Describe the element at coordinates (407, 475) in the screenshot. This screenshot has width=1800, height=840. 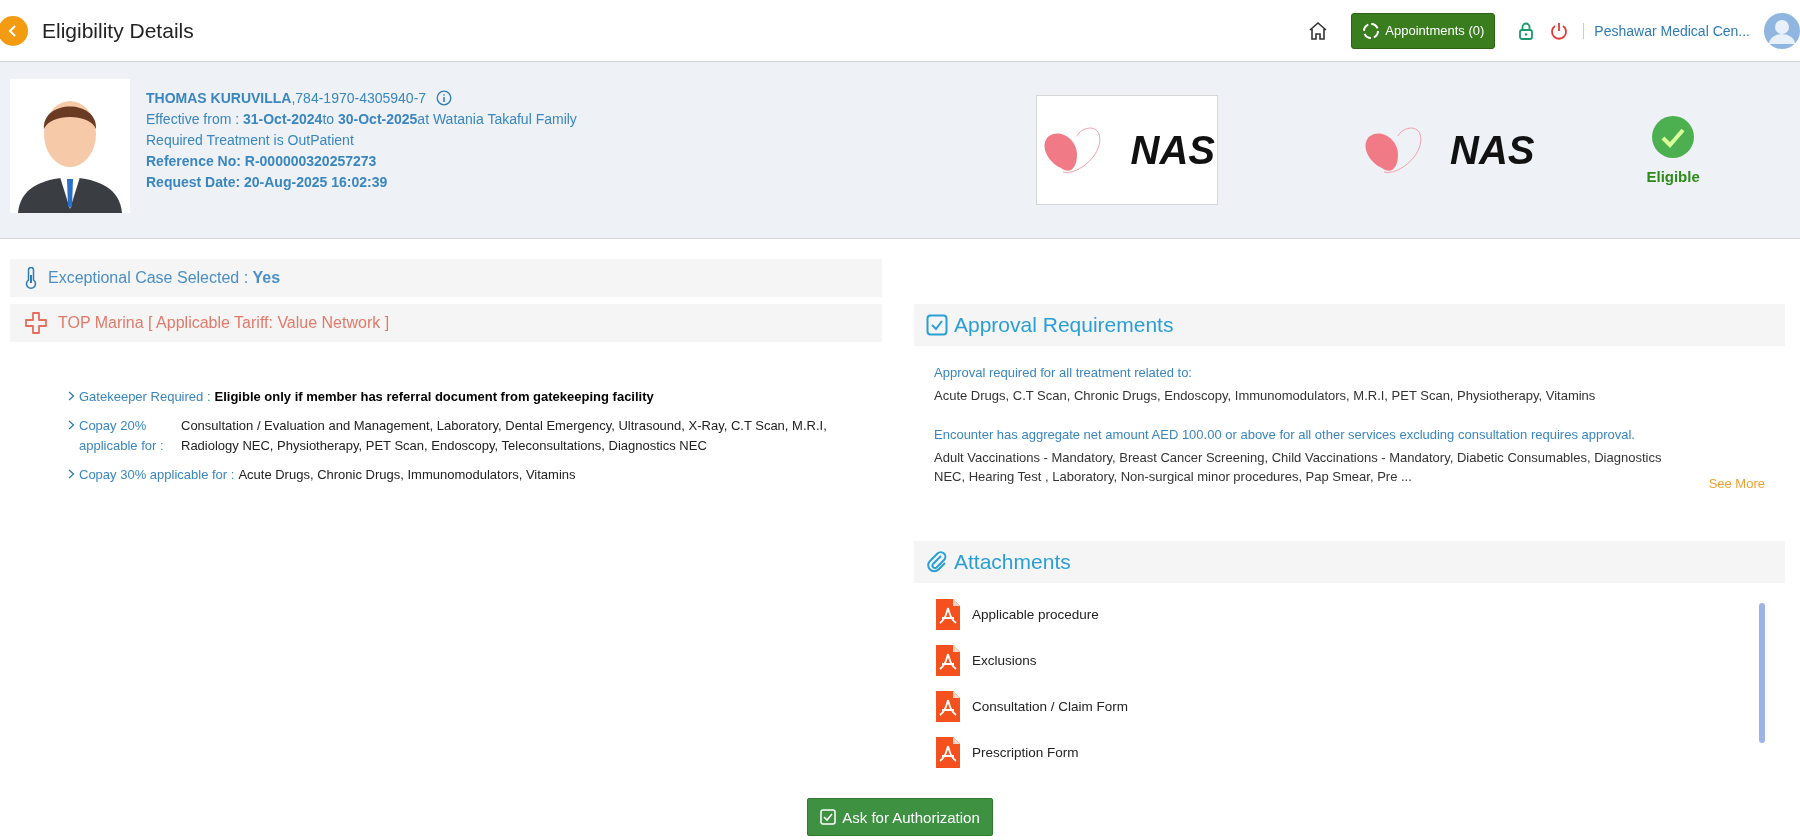
I see `benefit-value: Acute Drugs, Chronic Drugs, Immunomodulators, Vitamins` at that location.